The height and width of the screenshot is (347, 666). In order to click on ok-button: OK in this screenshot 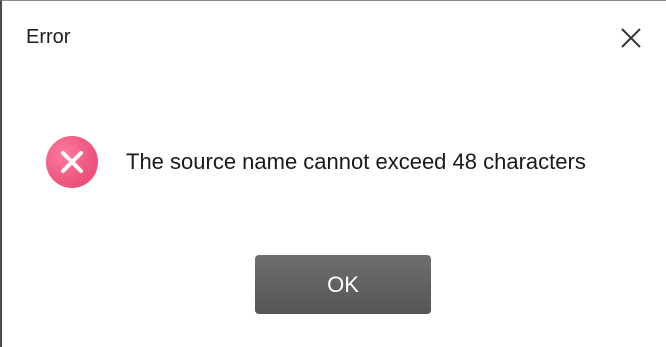, I will do `click(343, 284)`.